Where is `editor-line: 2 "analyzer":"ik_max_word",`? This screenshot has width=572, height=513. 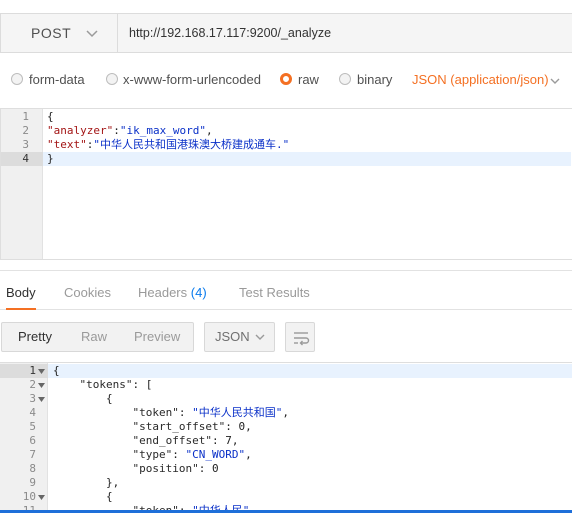
editor-line: 2 "analyzer":"ik_max_word", is located at coordinates (286, 131).